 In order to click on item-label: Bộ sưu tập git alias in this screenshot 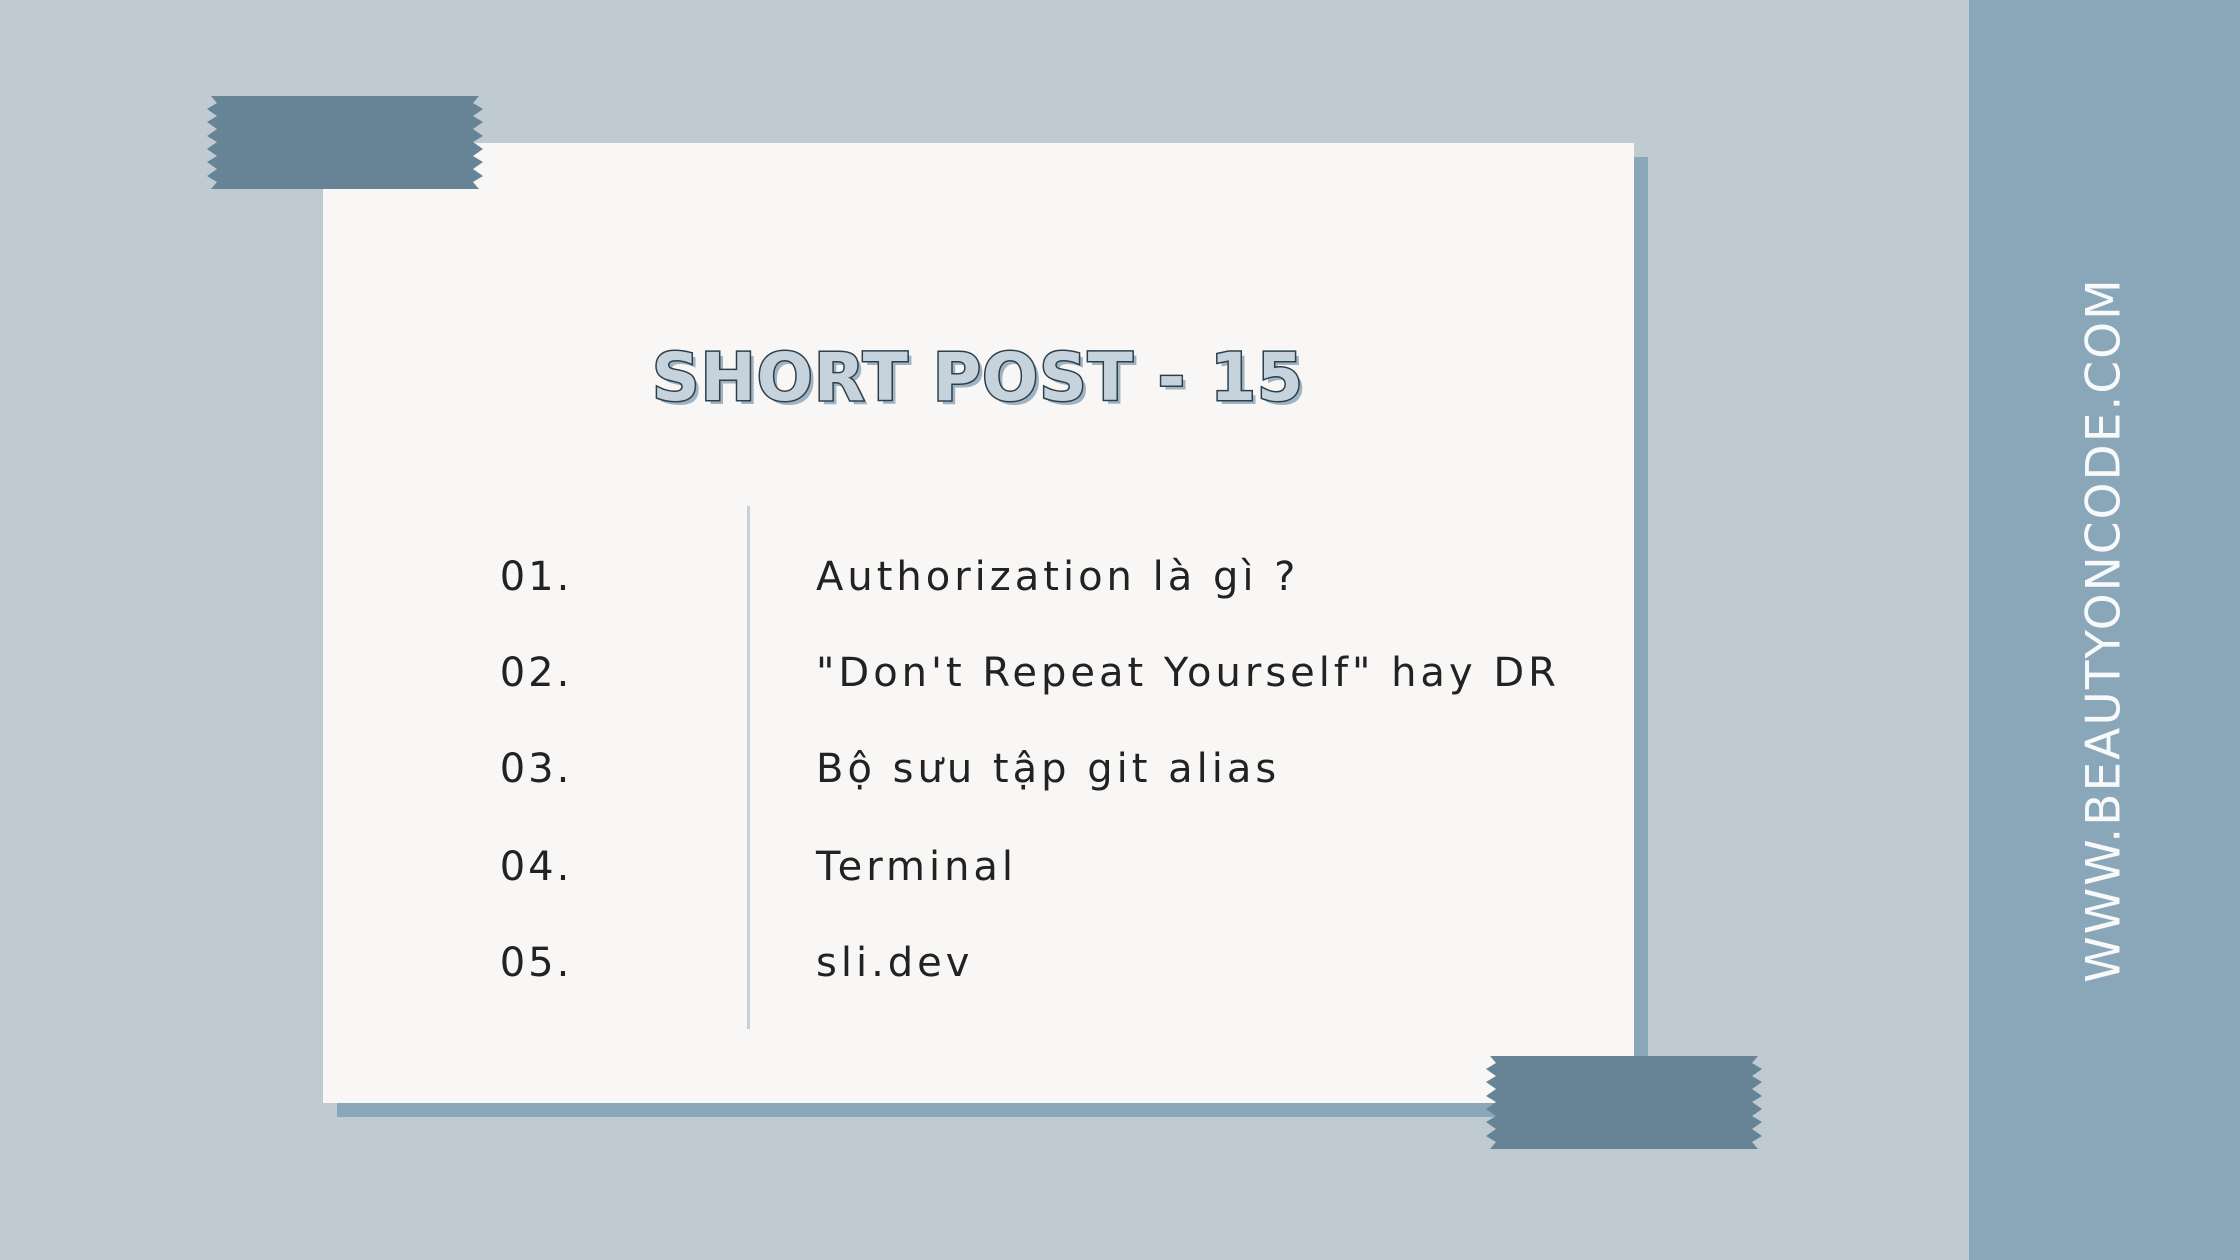, I will do `click(1048, 769)`.